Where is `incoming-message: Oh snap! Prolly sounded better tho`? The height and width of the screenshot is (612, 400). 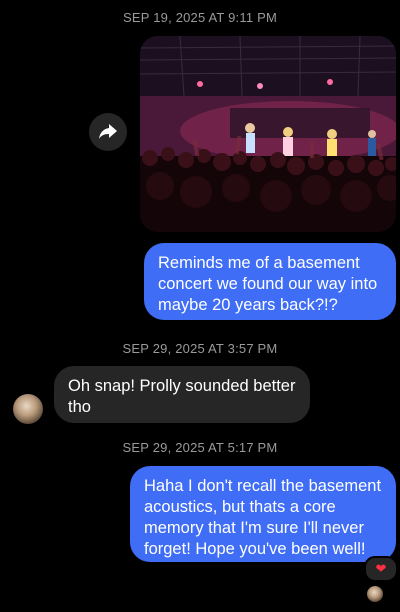 incoming-message: Oh snap! Prolly sounded better tho is located at coordinates (182, 394).